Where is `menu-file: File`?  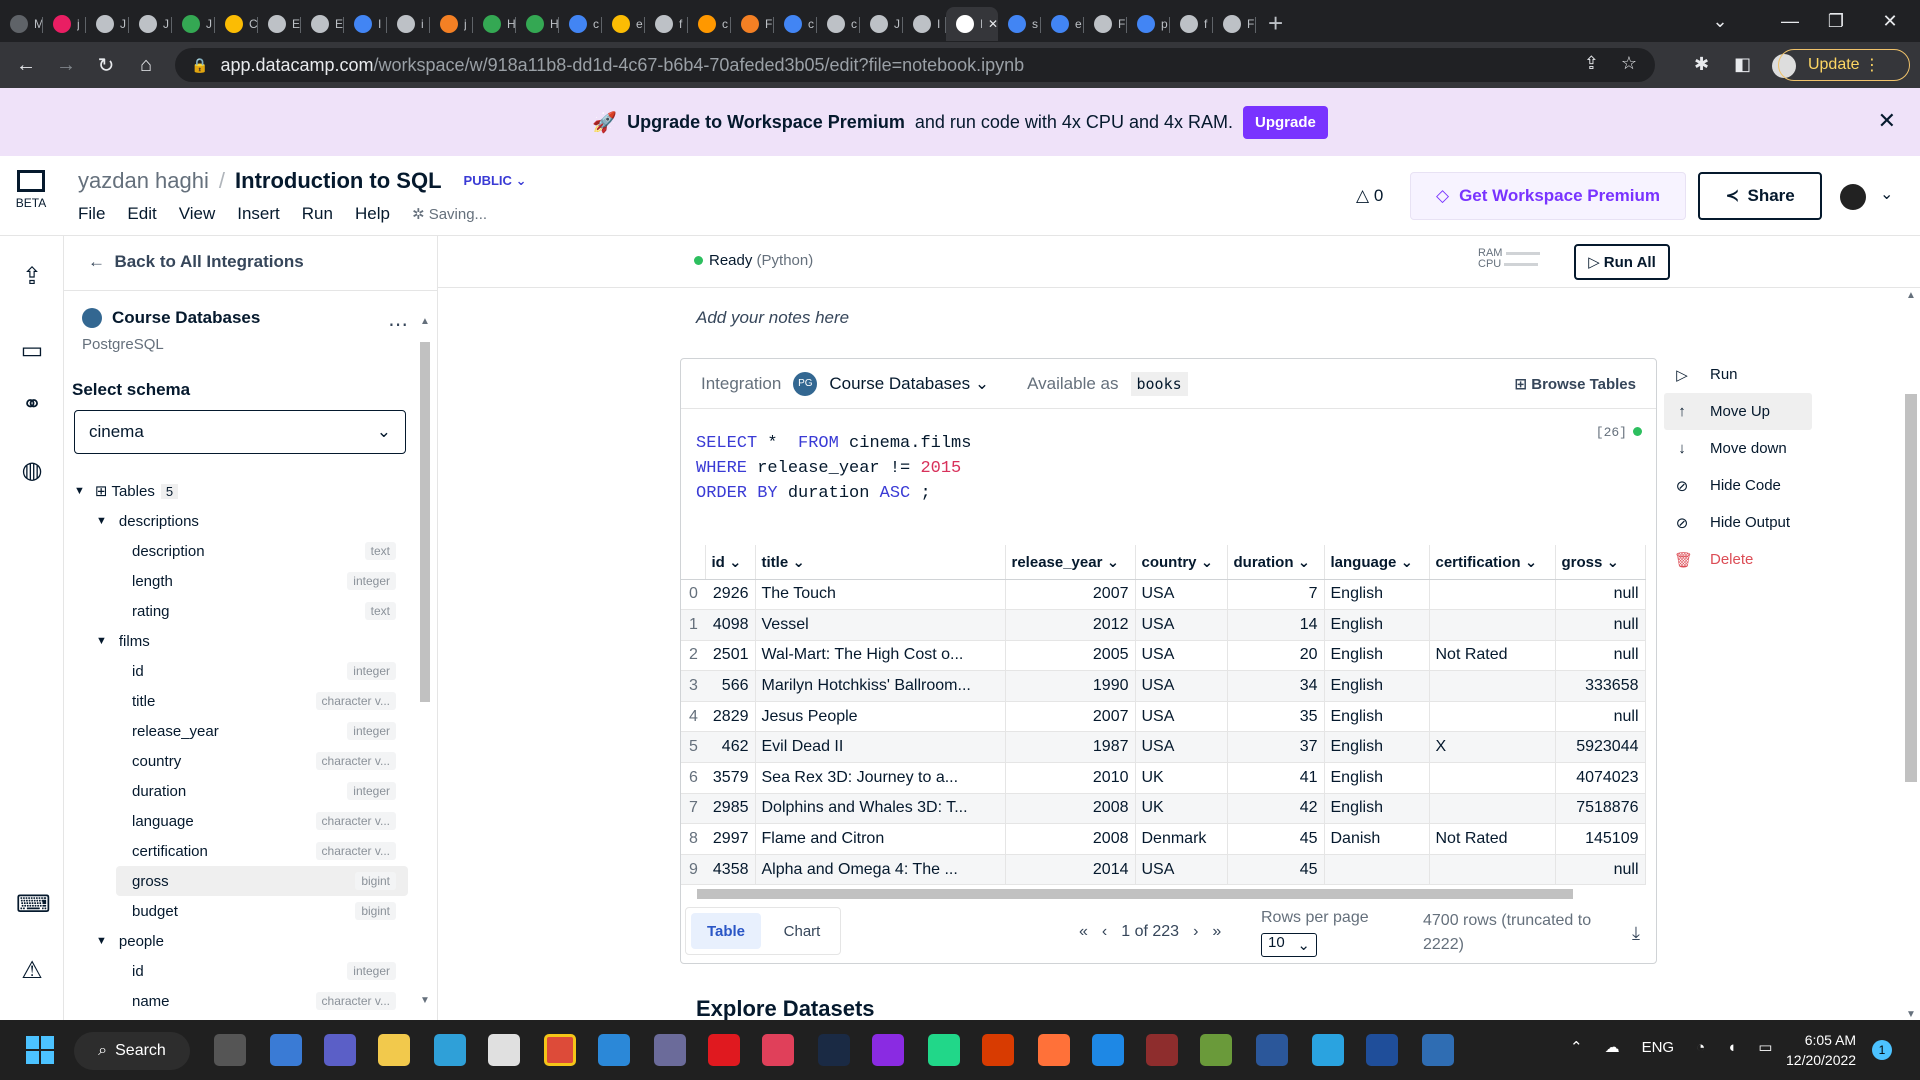
menu-file: File is located at coordinates (91, 214).